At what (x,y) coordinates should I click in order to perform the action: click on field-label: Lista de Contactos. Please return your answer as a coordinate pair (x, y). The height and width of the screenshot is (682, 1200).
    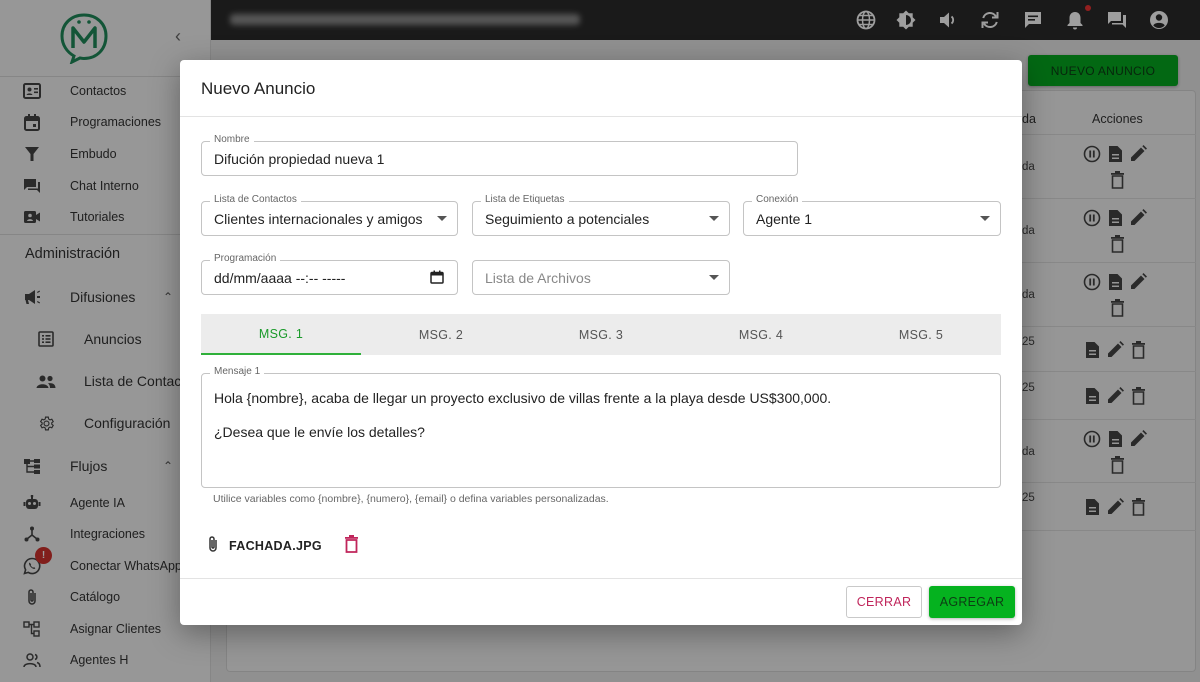
    Looking at the image, I should click on (255, 199).